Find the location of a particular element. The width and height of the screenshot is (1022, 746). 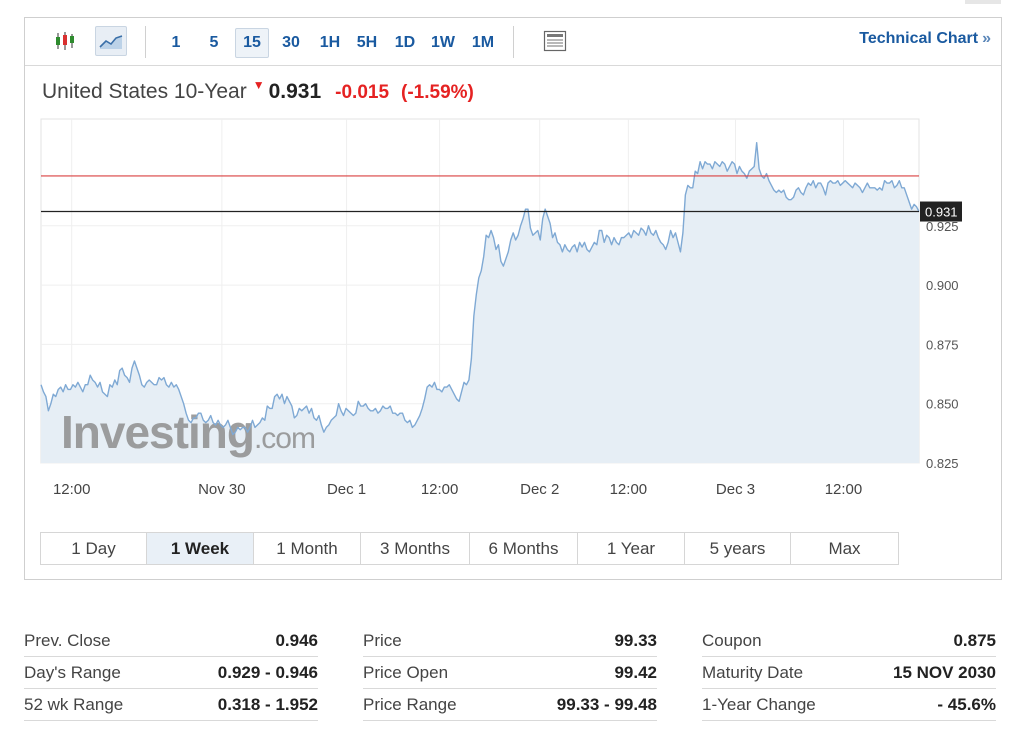

stat-value: 0.946 is located at coordinates (296, 640).